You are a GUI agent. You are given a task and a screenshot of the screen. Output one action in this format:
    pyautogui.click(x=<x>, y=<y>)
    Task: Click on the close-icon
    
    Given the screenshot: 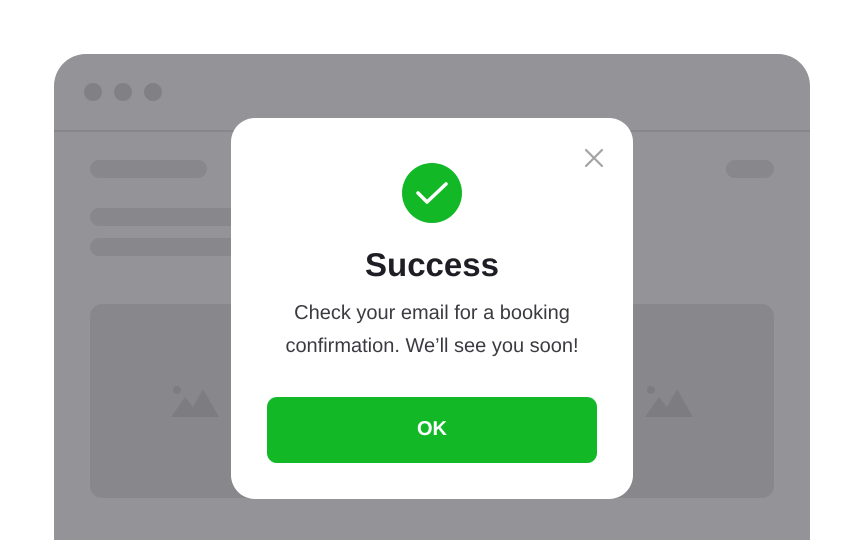 What is the action you would take?
    pyautogui.click(x=594, y=158)
    